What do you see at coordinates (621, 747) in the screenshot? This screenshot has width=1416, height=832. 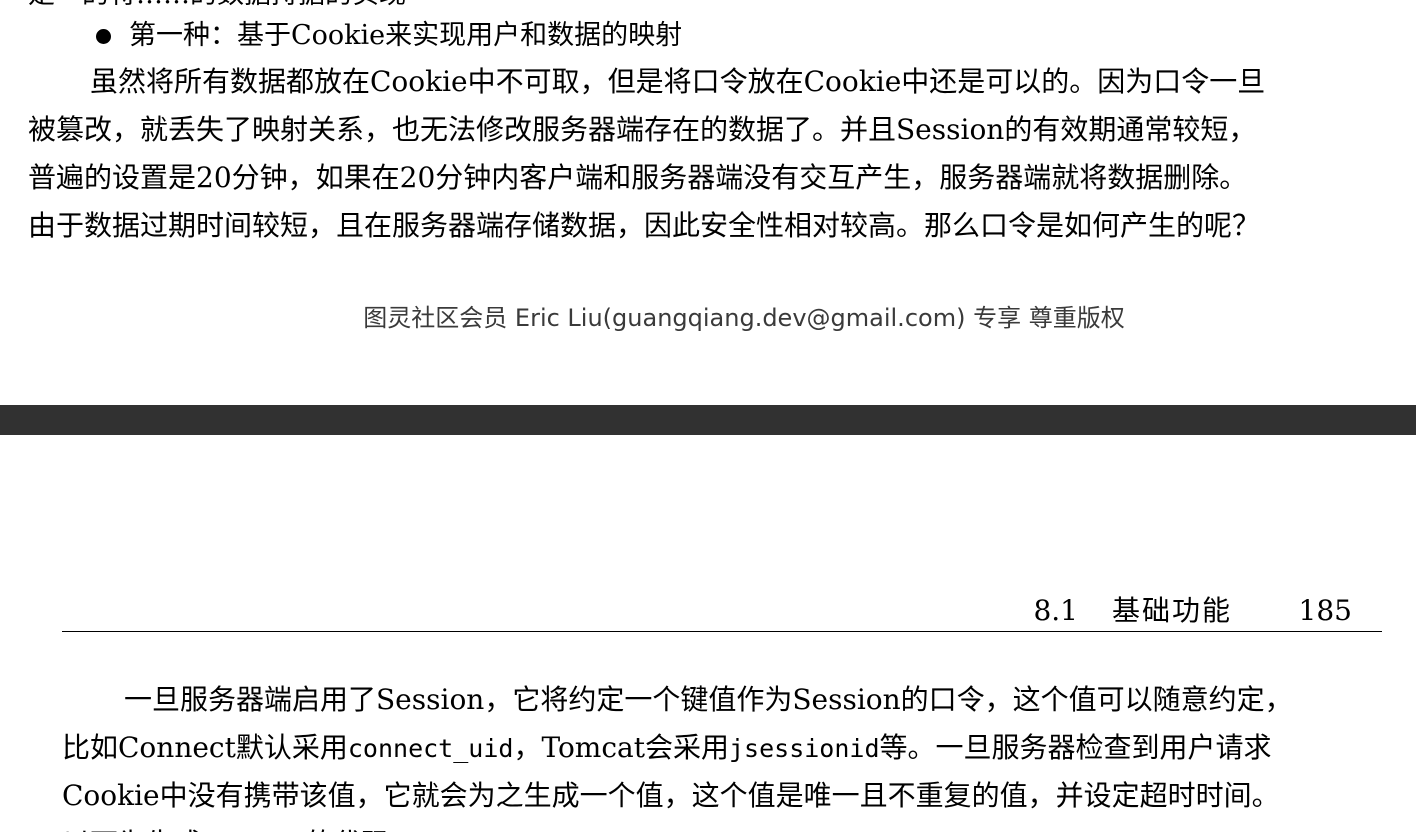 I see `text-segment: ，Tomcat会采用` at bounding box center [621, 747].